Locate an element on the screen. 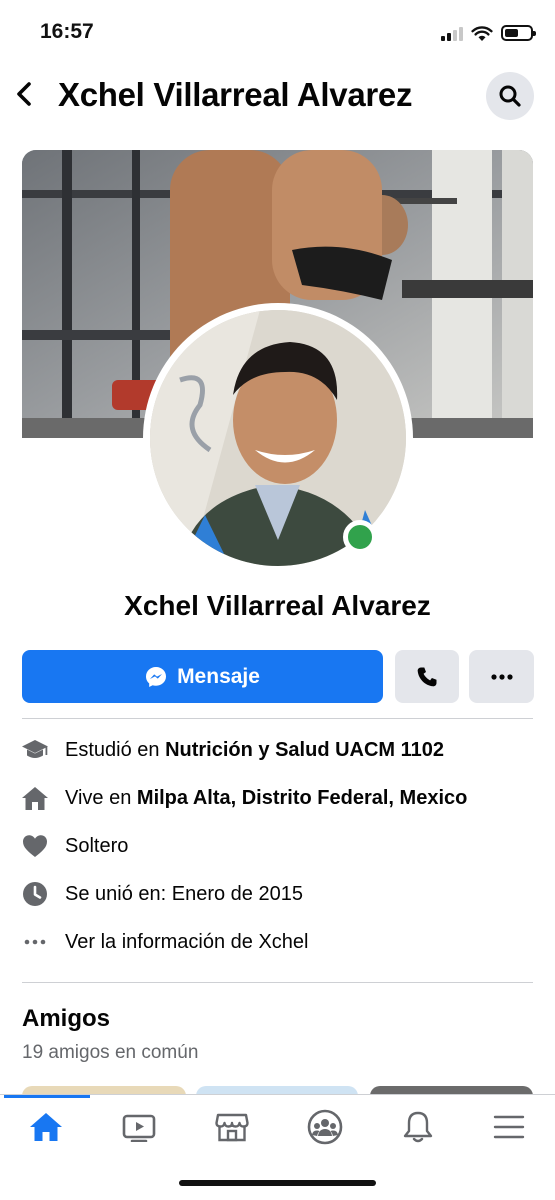  marketplace-icon is located at coordinates (232, 1127).